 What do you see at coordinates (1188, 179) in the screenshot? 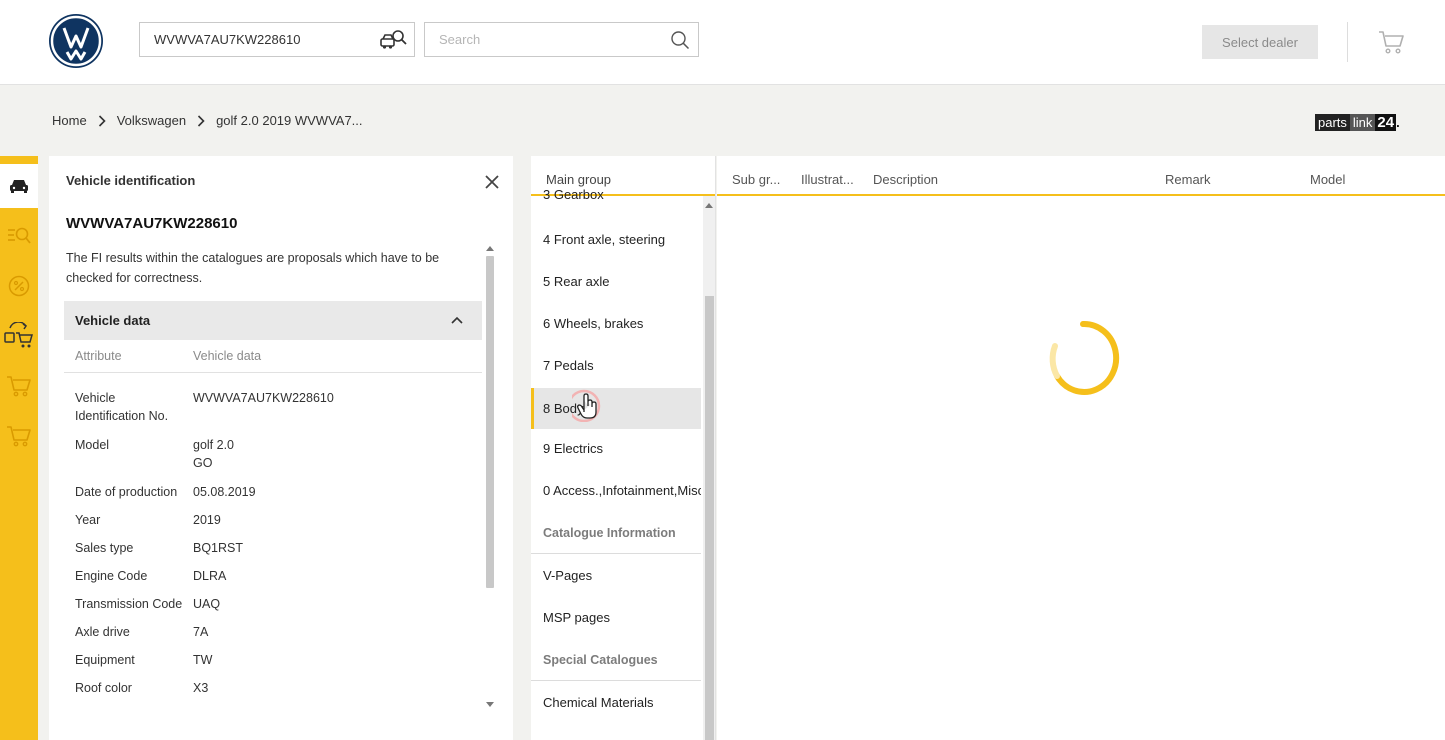
I see `column-header-remark: Remark` at bounding box center [1188, 179].